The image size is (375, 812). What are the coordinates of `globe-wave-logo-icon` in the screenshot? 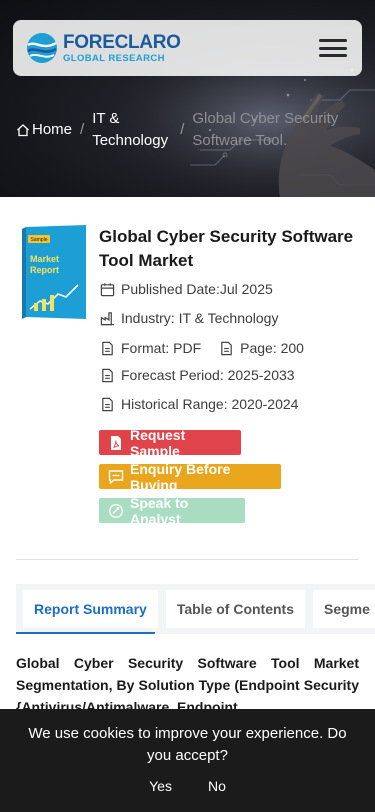 It's located at (42, 48).